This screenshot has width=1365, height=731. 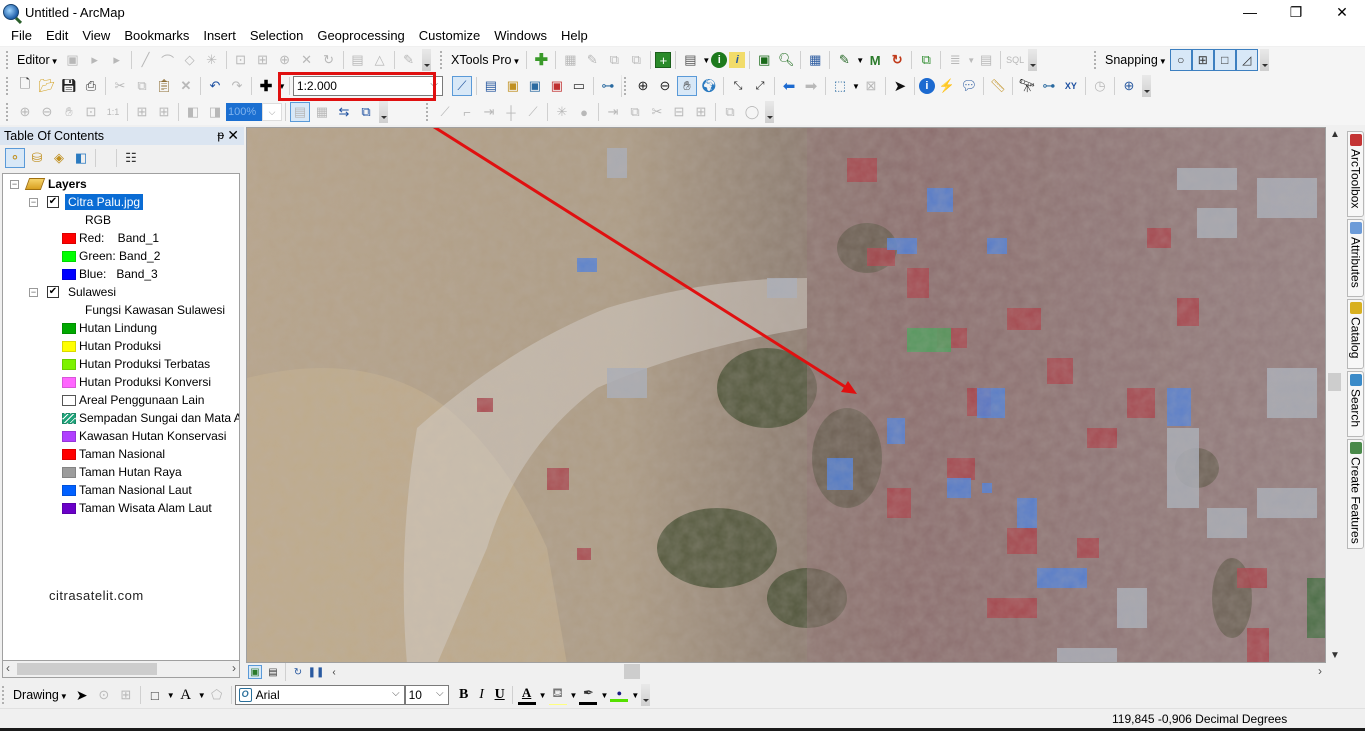 I want to click on legend-item: Hutan Produksi, so click(x=111, y=346).